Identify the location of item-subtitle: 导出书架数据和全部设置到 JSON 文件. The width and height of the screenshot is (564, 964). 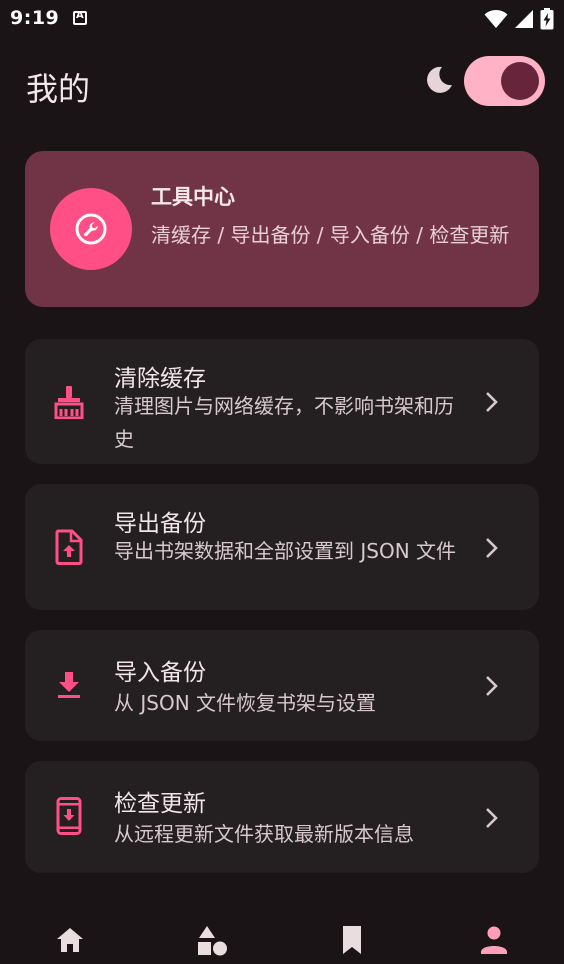
(285, 551).